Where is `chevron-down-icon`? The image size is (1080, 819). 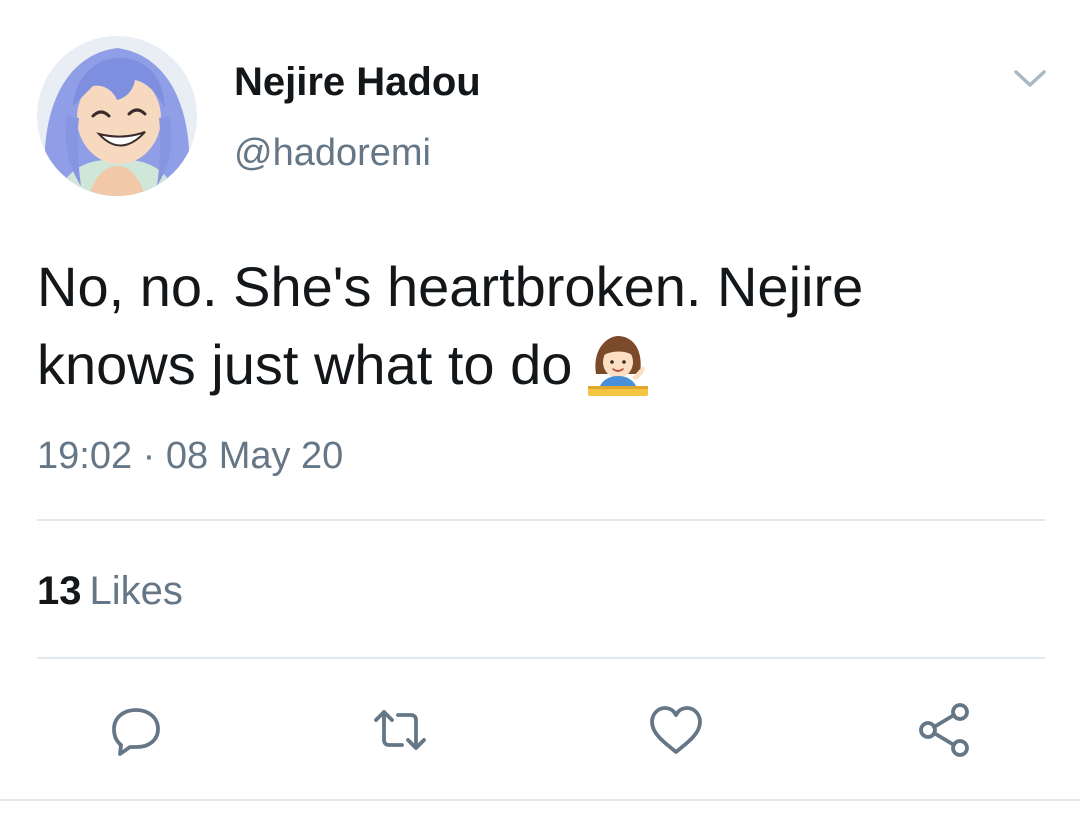
chevron-down-icon is located at coordinates (1030, 78).